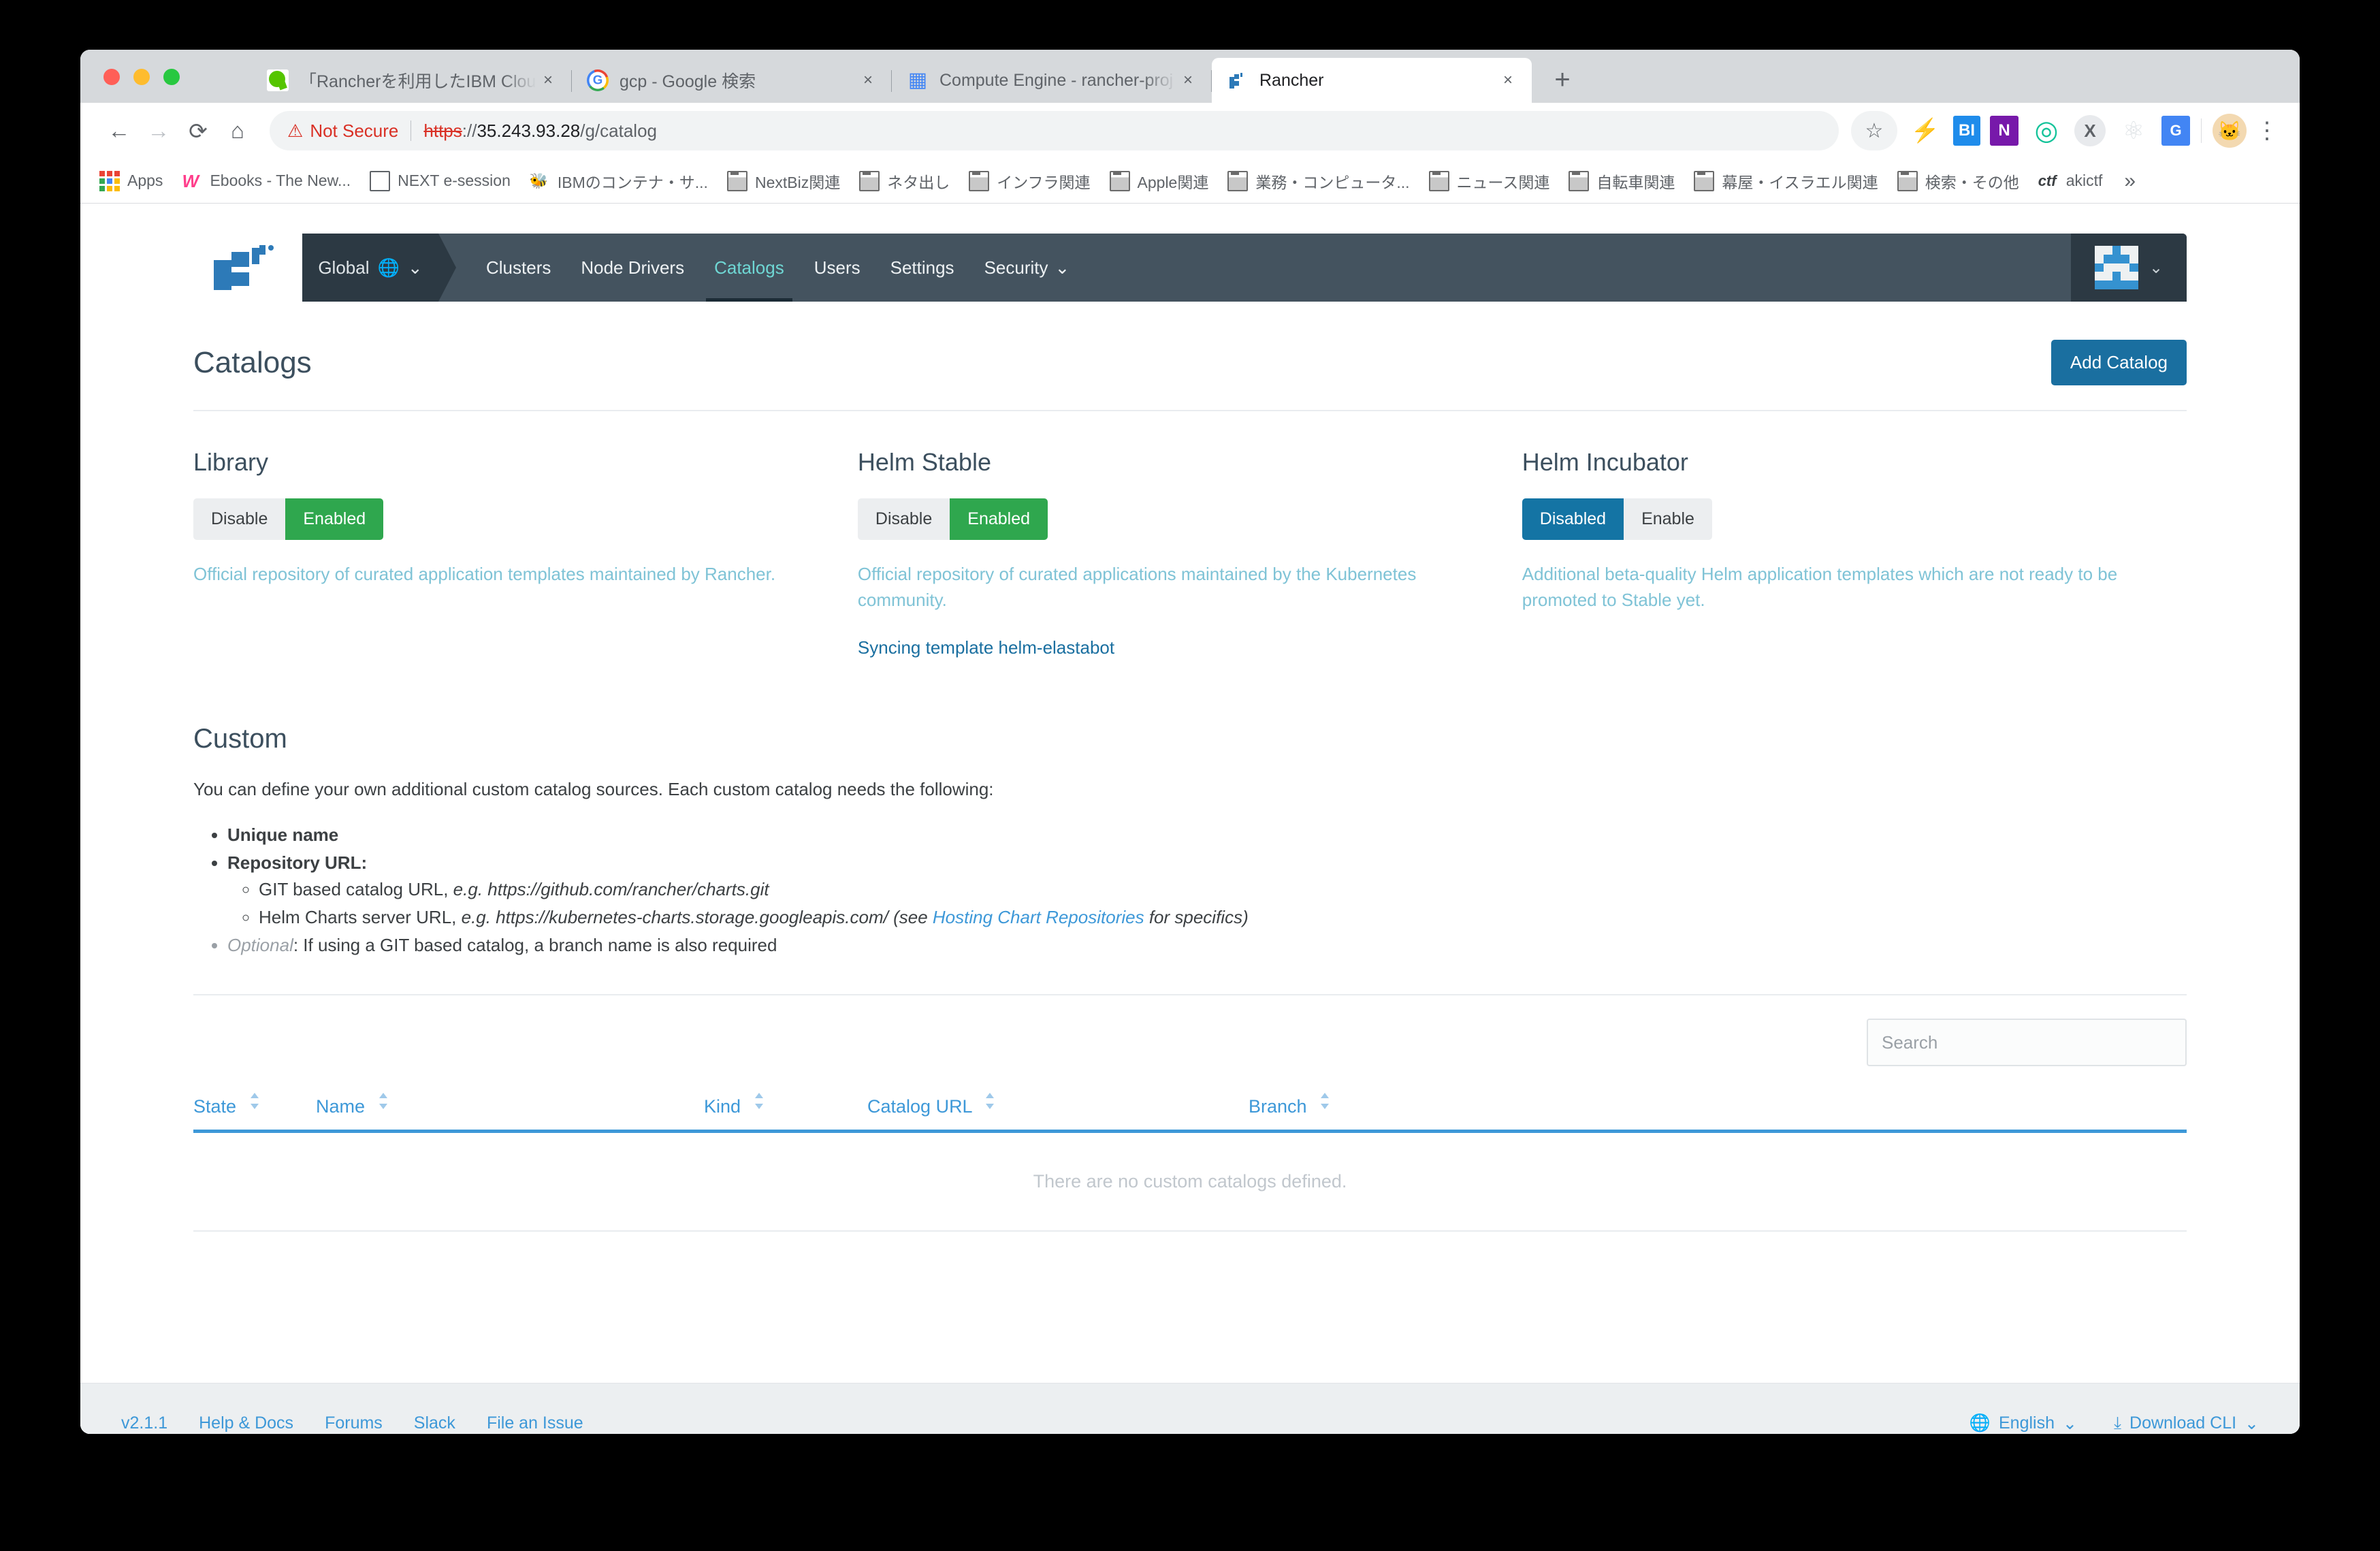 This screenshot has height=1551, width=2380. What do you see at coordinates (2230, 131) in the screenshot?
I see `profile-avatar: 🐱` at bounding box center [2230, 131].